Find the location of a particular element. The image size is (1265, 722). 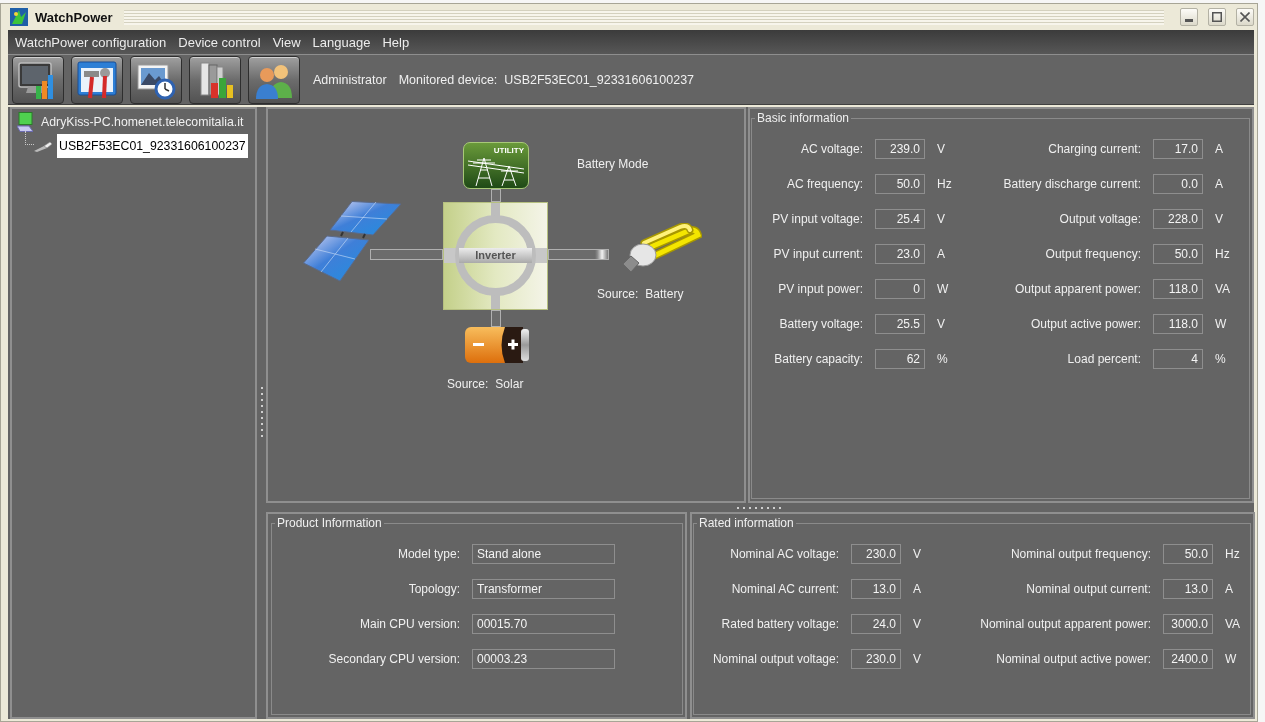

tools-icon is located at coordinates (97, 79).